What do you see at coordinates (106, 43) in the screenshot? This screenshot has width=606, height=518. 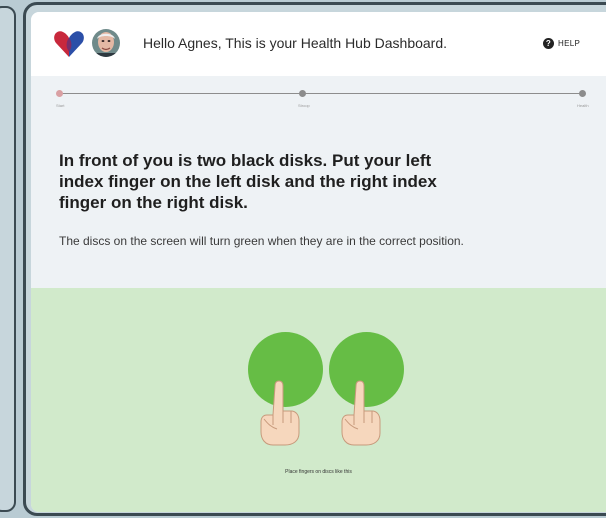 I see `avatar` at bounding box center [106, 43].